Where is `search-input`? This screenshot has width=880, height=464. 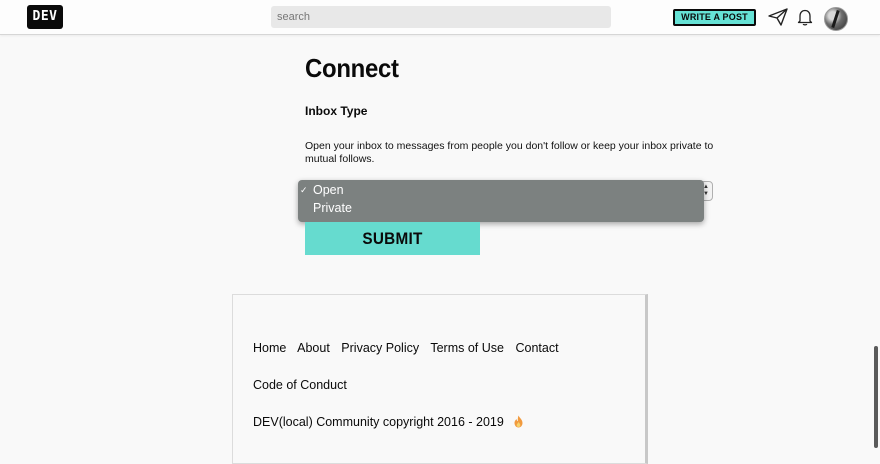
search-input is located at coordinates (441, 17).